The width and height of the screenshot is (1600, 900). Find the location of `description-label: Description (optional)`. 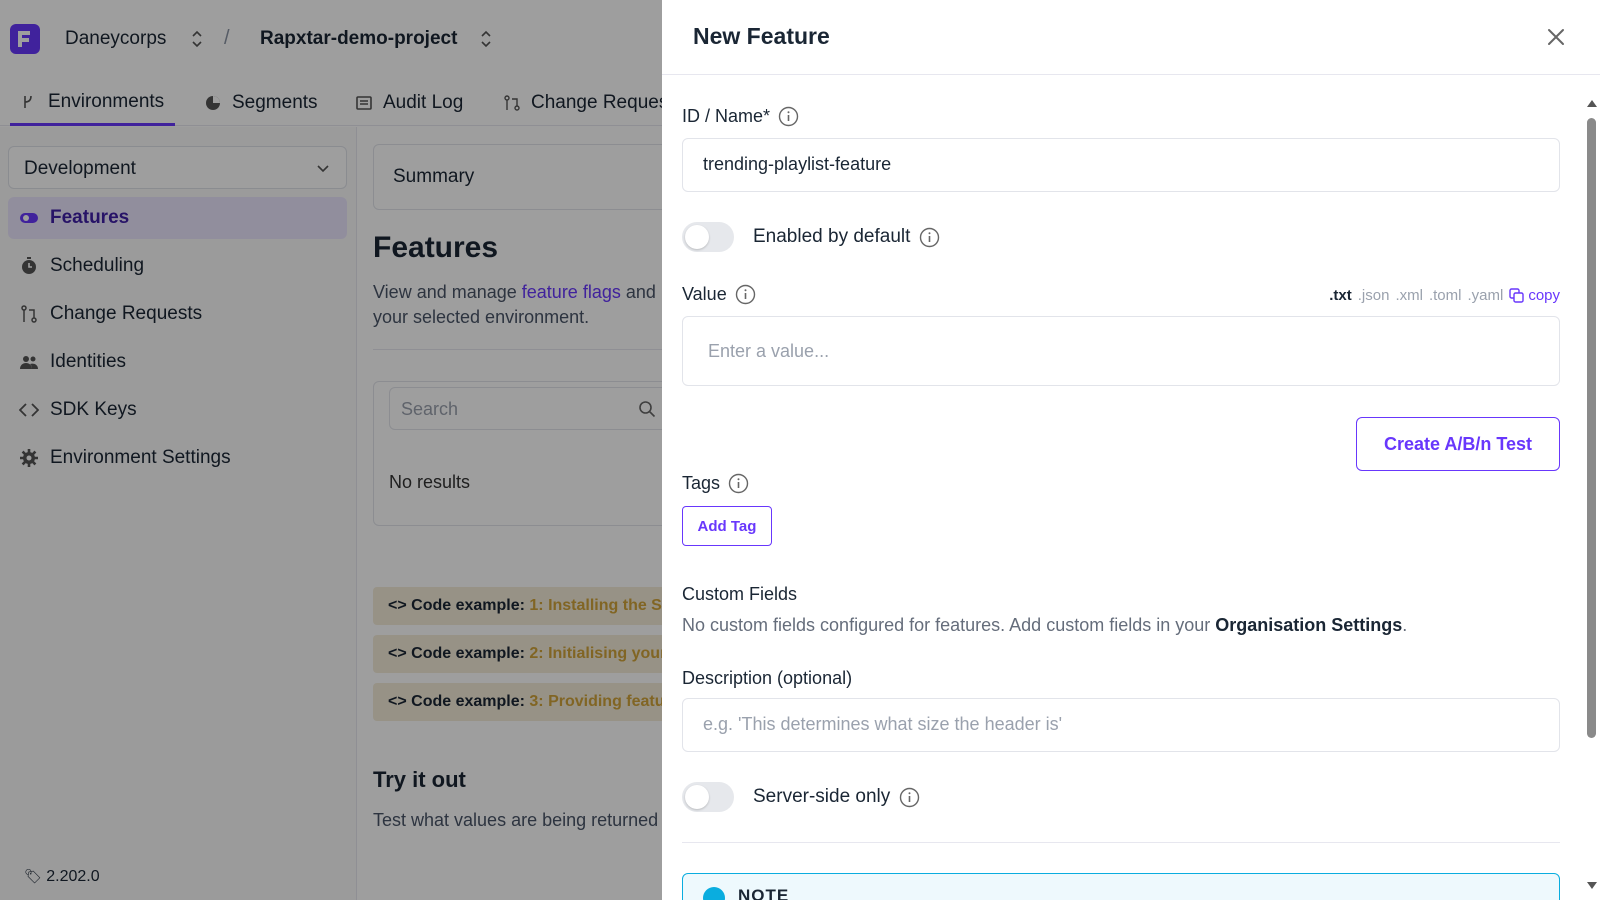

description-label: Description (optional) is located at coordinates (767, 678).